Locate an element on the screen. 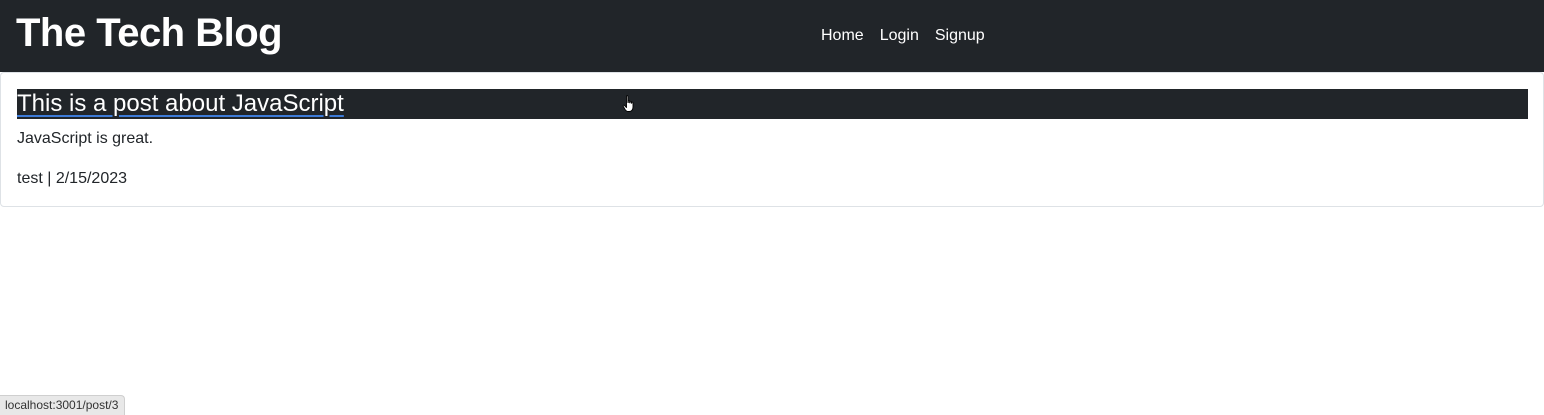  nav-links: Home Login Signup is located at coordinates (903, 36).